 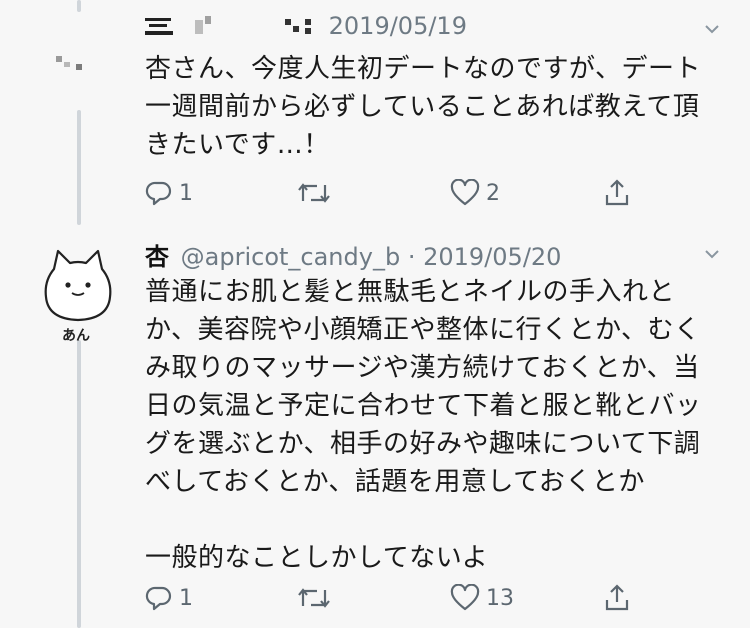 What do you see at coordinates (482, 598) in the screenshot?
I see `like-button: 13` at bounding box center [482, 598].